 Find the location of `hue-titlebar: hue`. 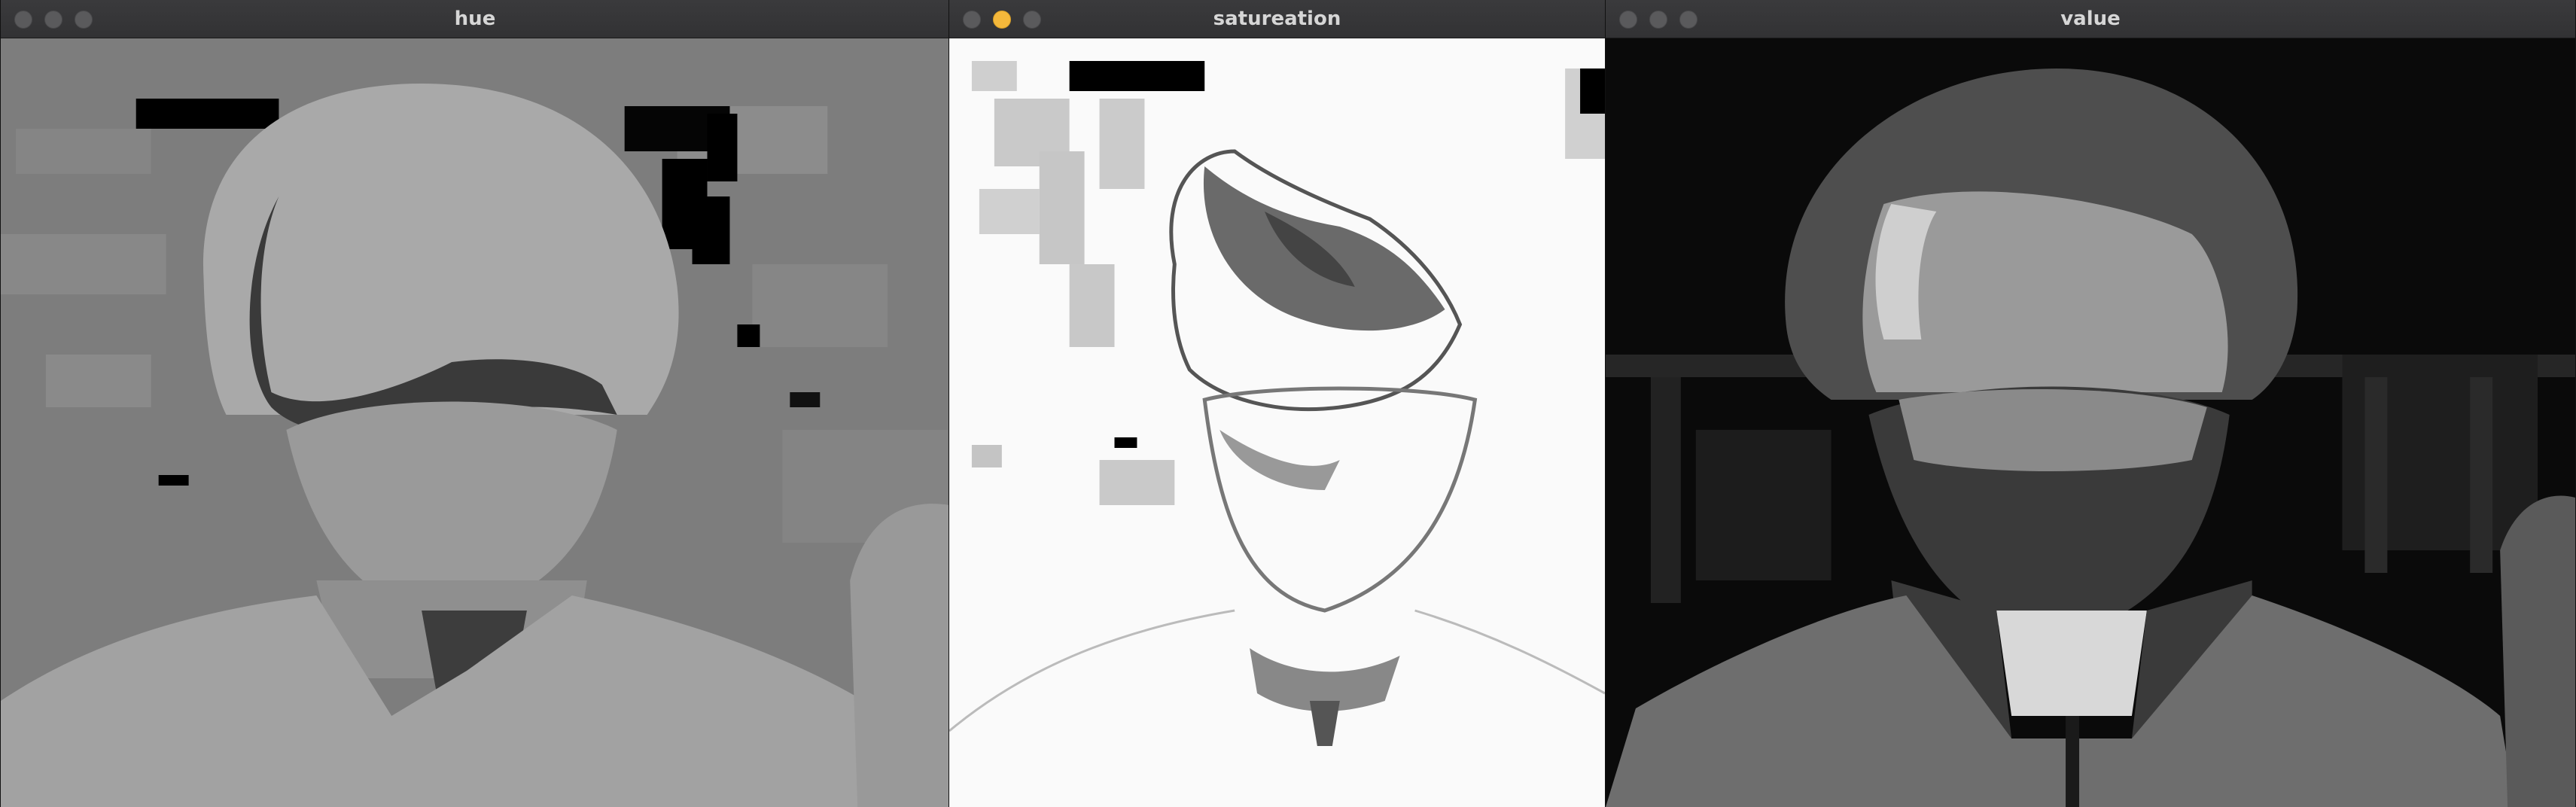

hue-titlebar: hue is located at coordinates (475, 19).